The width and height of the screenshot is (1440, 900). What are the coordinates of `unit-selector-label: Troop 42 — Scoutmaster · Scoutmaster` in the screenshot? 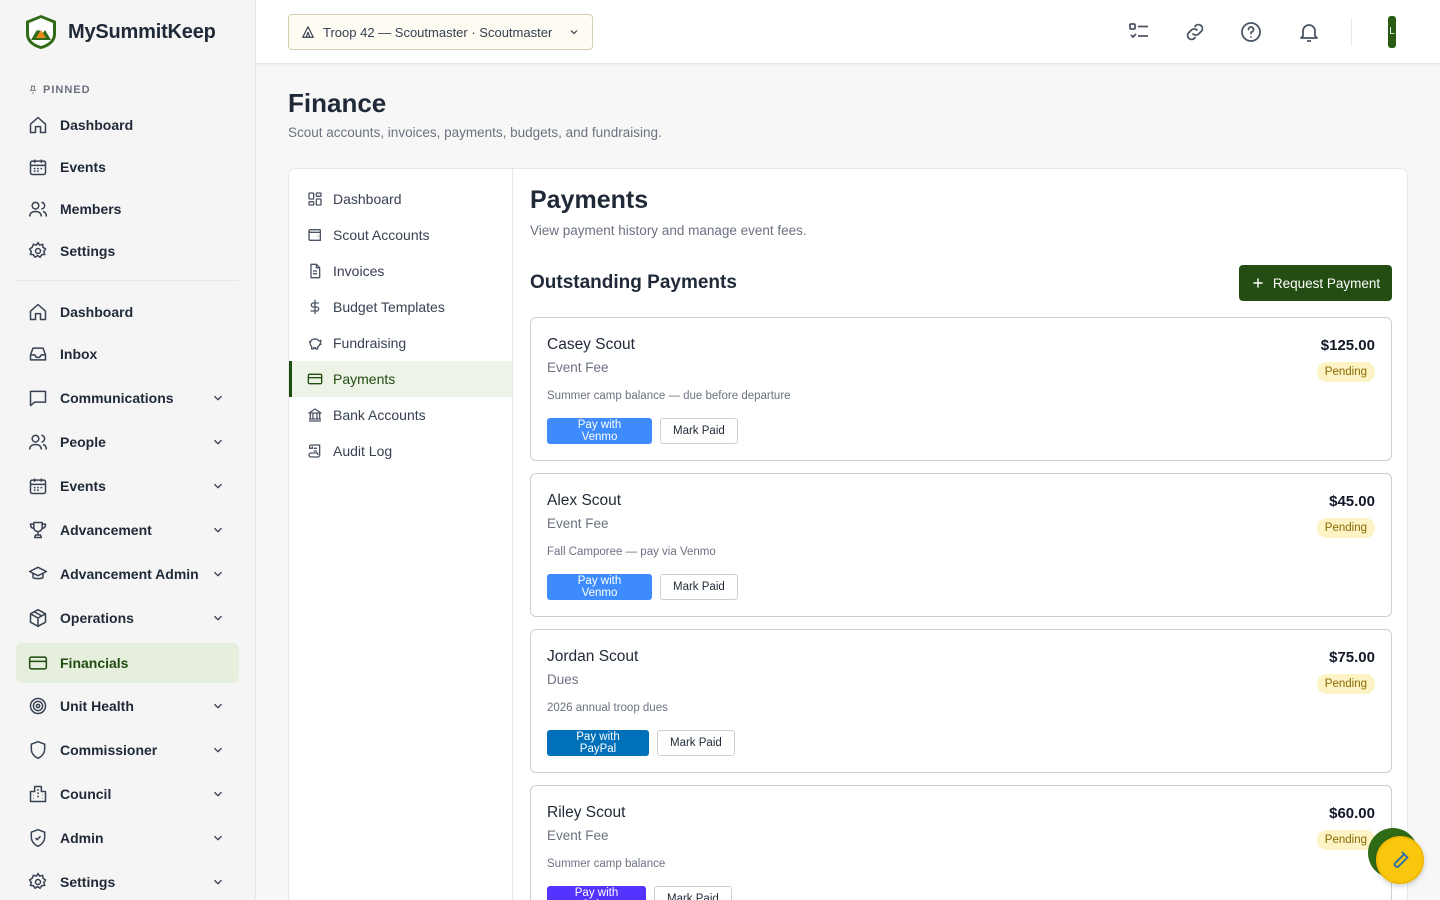 It's located at (438, 32).